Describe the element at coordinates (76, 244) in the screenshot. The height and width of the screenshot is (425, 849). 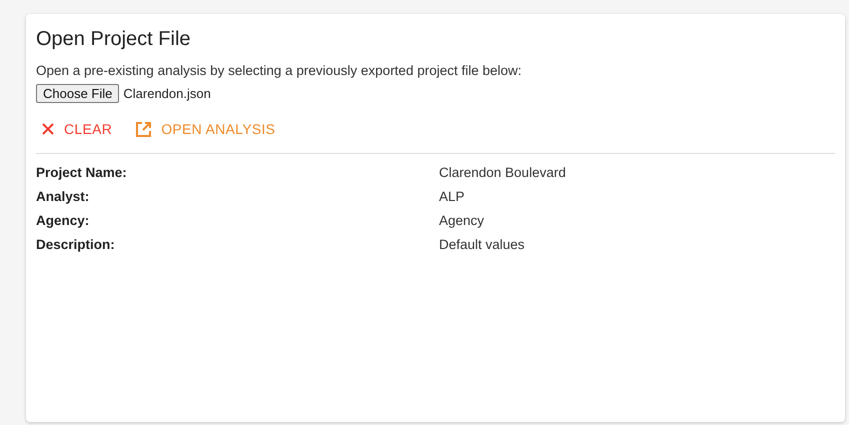
I see `field-label: Description:` at that location.